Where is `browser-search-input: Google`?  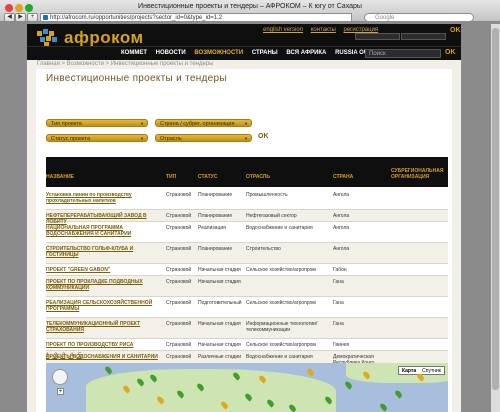 browser-search-input: Google is located at coordinates (419, 17).